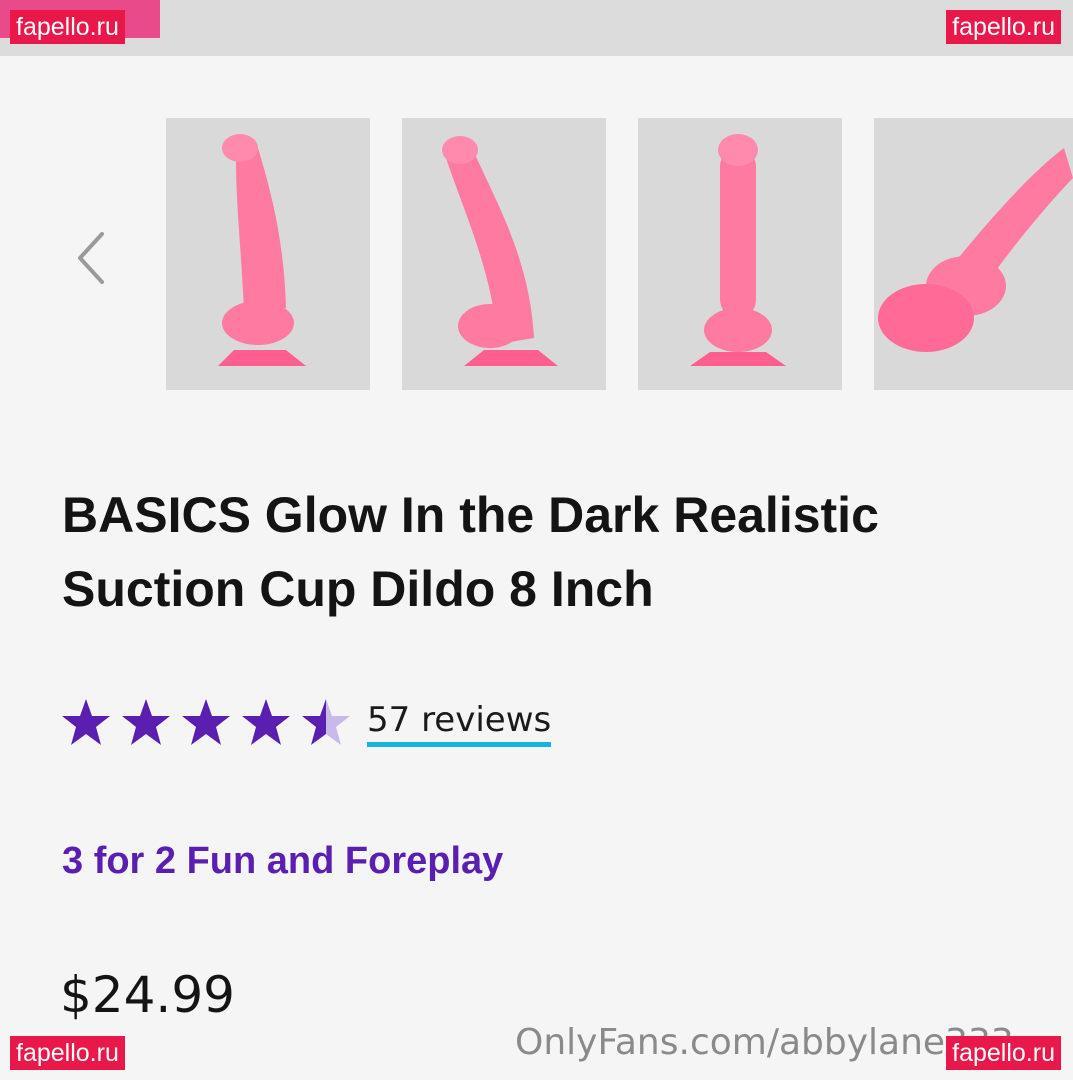  I want to click on product-image-angle-icon, so click(973, 254).